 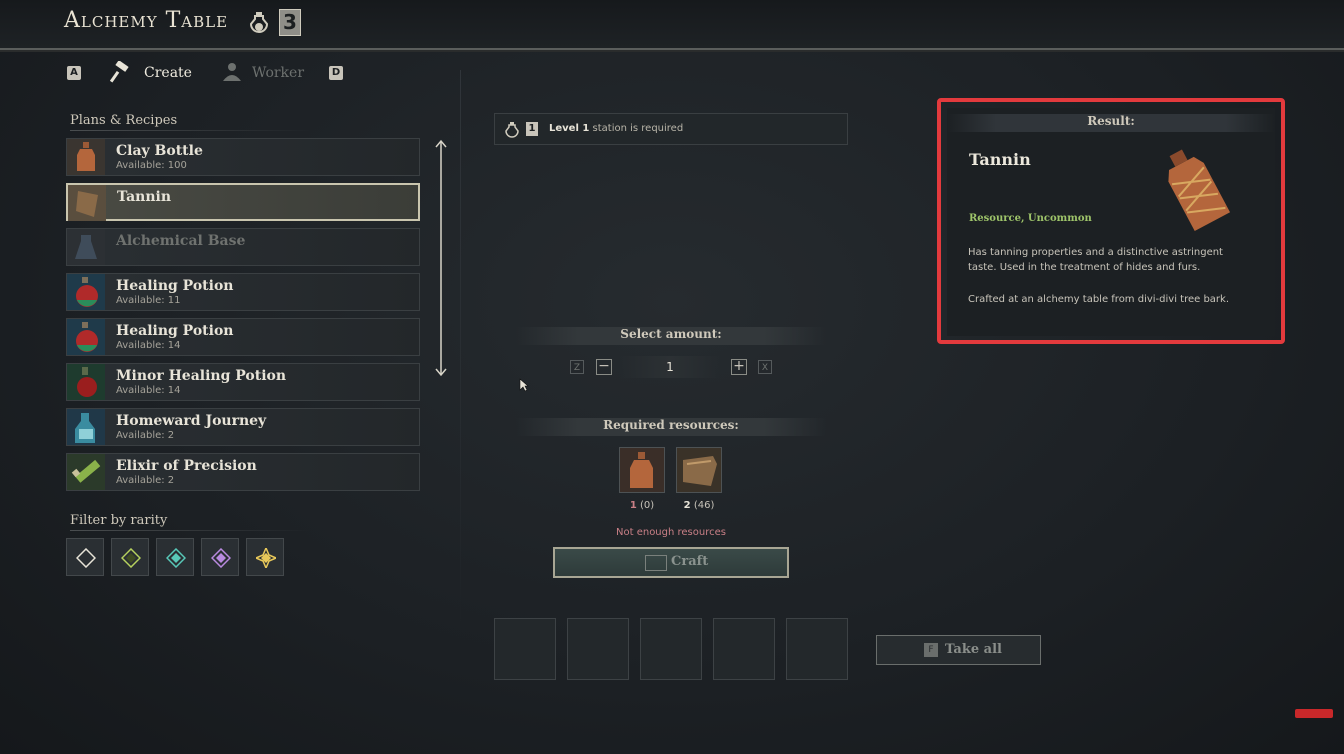 What do you see at coordinates (569, 128) in the screenshot?
I see `requirement-level: Level 1` at bounding box center [569, 128].